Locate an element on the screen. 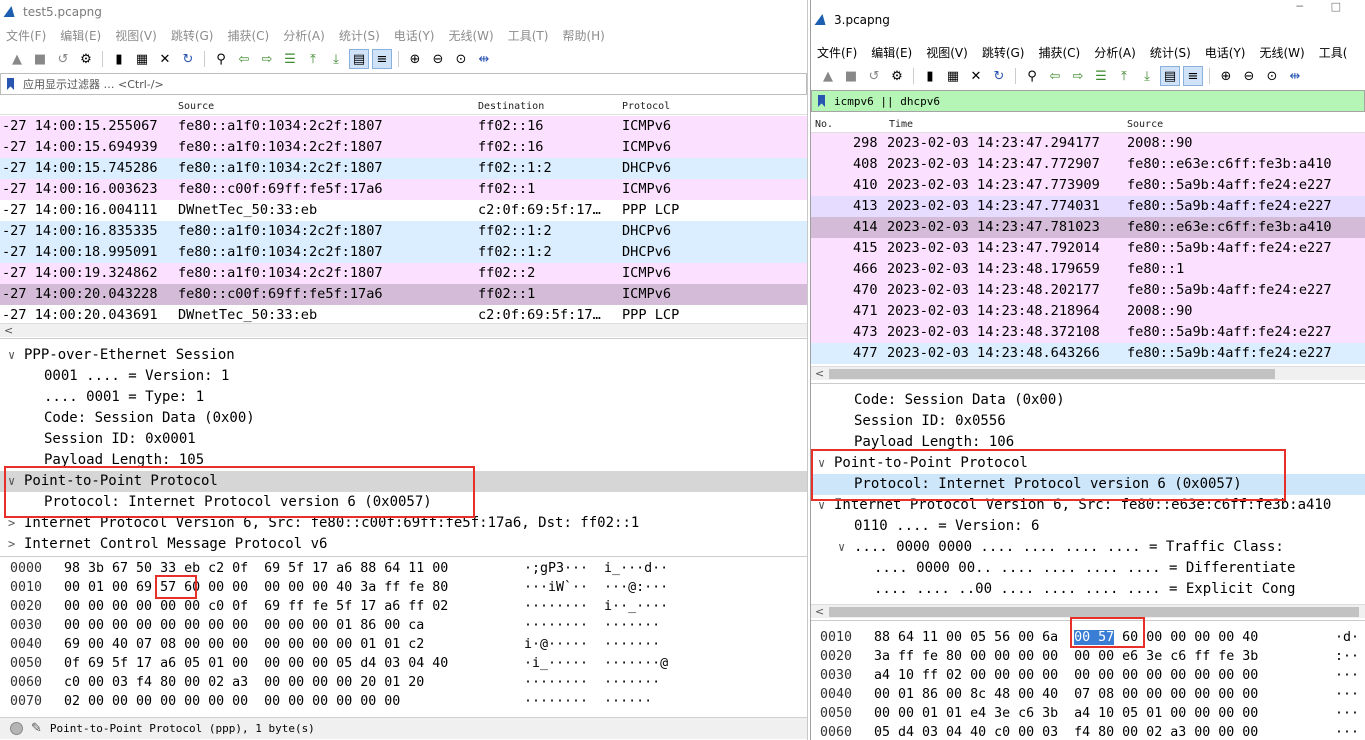 The height and width of the screenshot is (740, 1365). open-file-icon: ▮ is located at coordinates (930, 76).